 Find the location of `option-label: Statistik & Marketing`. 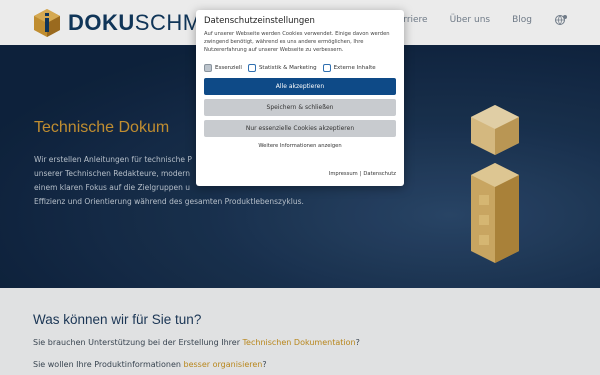

option-label: Statistik & Marketing is located at coordinates (287, 68).